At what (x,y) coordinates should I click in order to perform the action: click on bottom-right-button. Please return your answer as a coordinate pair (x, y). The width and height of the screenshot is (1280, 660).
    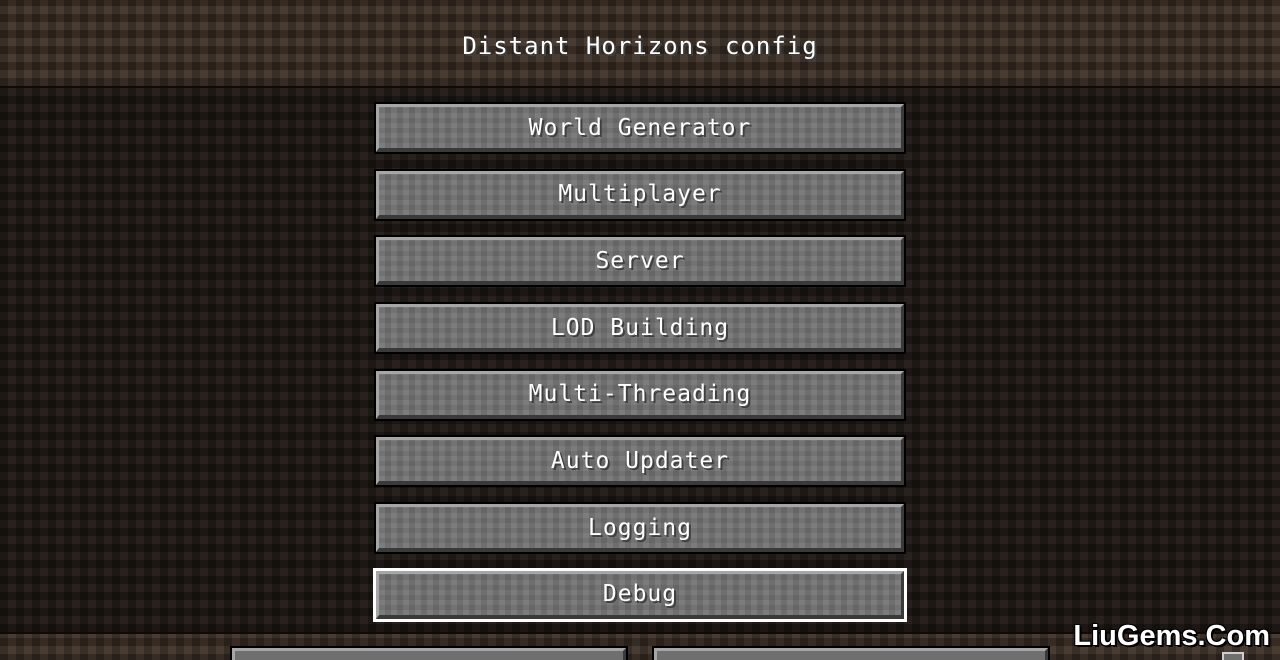
    Looking at the image, I should click on (851, 653).